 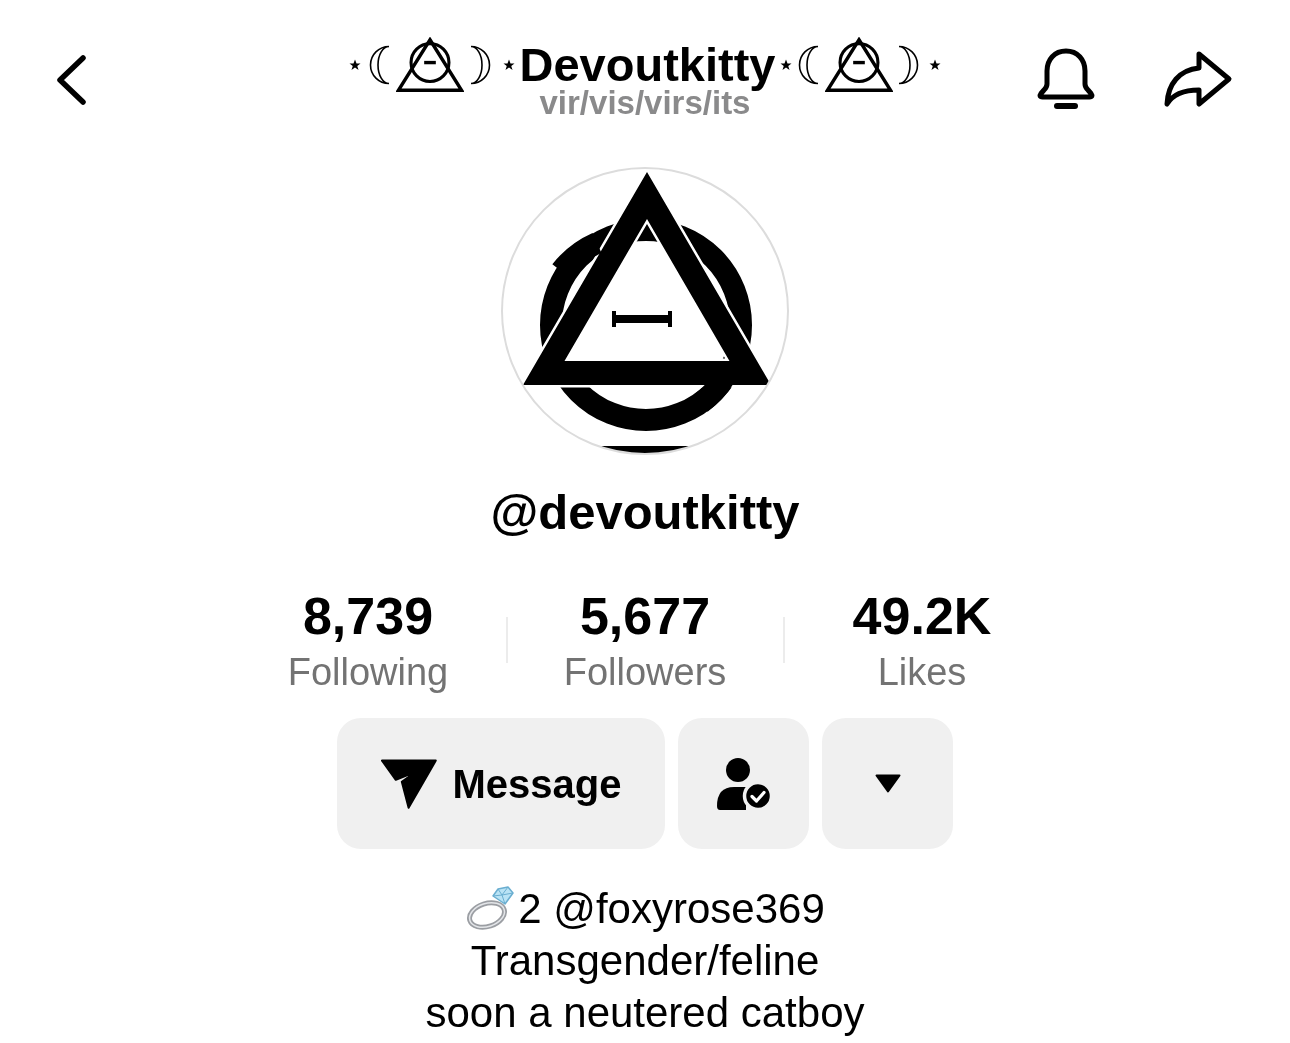 I want to click on following-button, so click(x=743, y=783).